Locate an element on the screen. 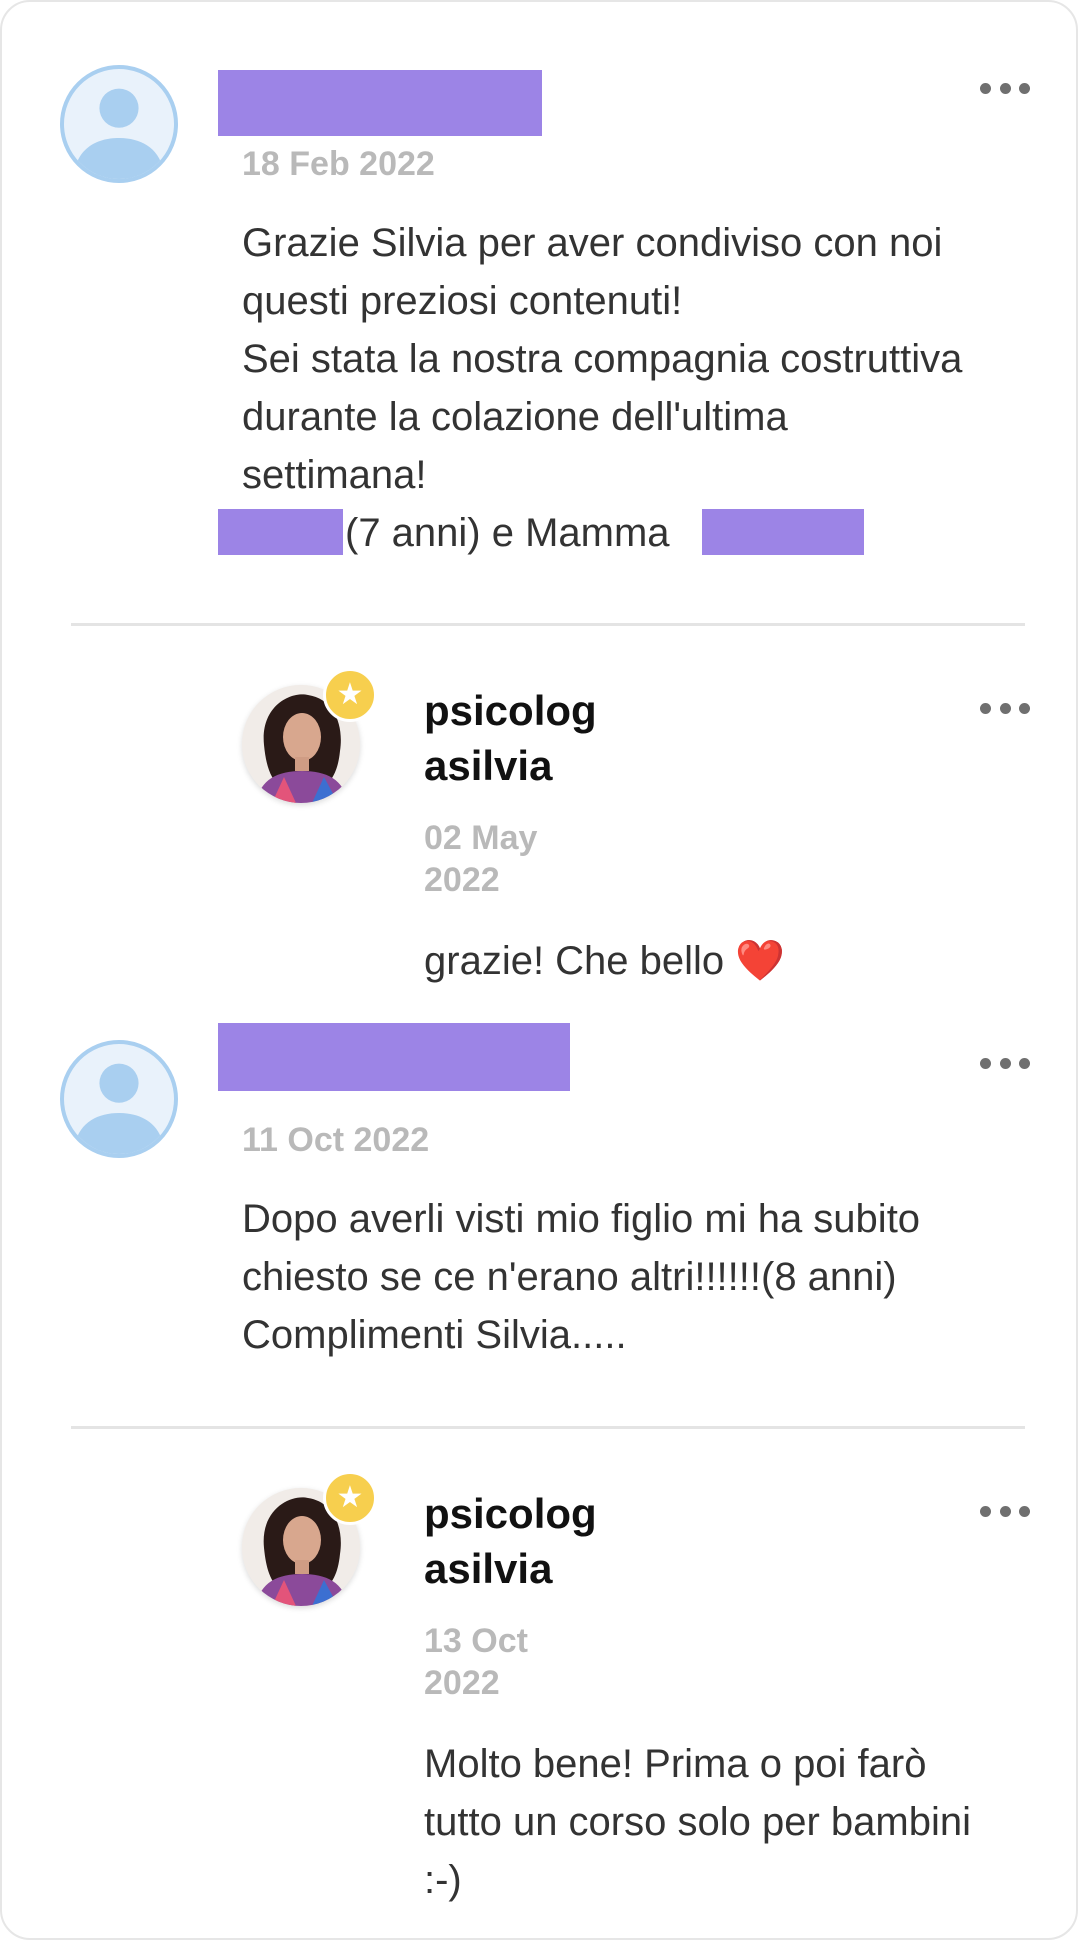 Image resolution: width=1080 pixels, height=1940 pixels. reply-text-content: grazie! Che bello is located at coordinates (574, 961).